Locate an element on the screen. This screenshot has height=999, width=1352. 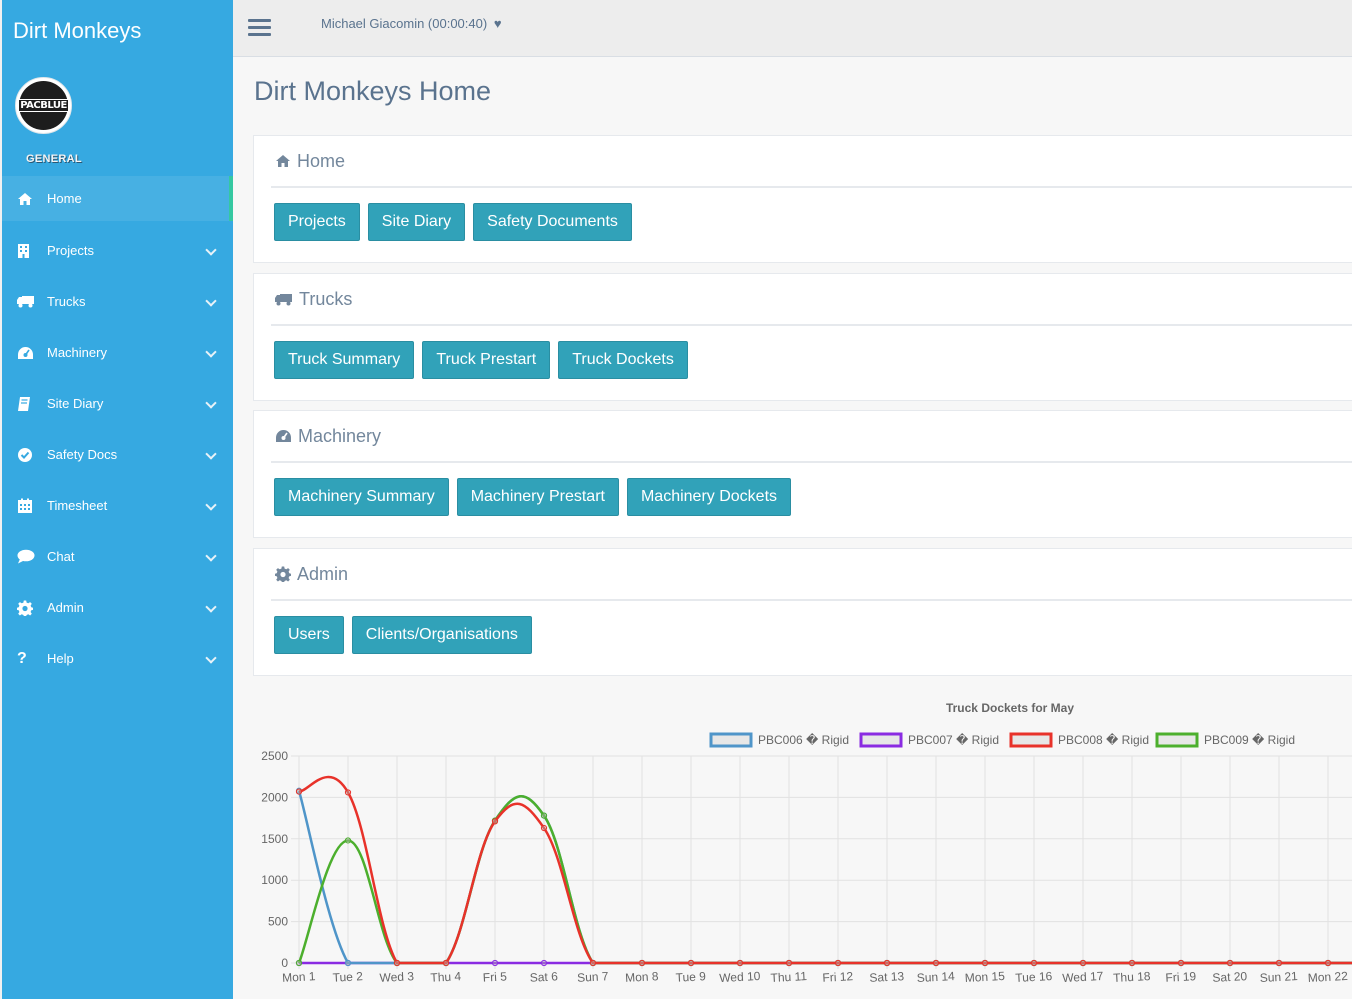
company-logo: PACBLUE is located at coordinates (43, 105).